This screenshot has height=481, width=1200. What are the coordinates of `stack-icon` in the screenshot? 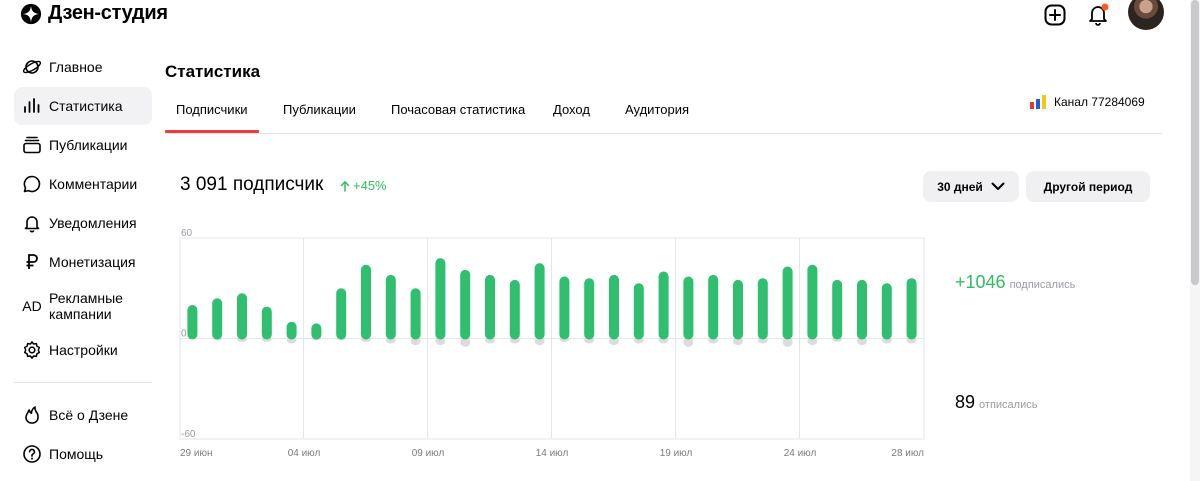 It's located at (32, 145).